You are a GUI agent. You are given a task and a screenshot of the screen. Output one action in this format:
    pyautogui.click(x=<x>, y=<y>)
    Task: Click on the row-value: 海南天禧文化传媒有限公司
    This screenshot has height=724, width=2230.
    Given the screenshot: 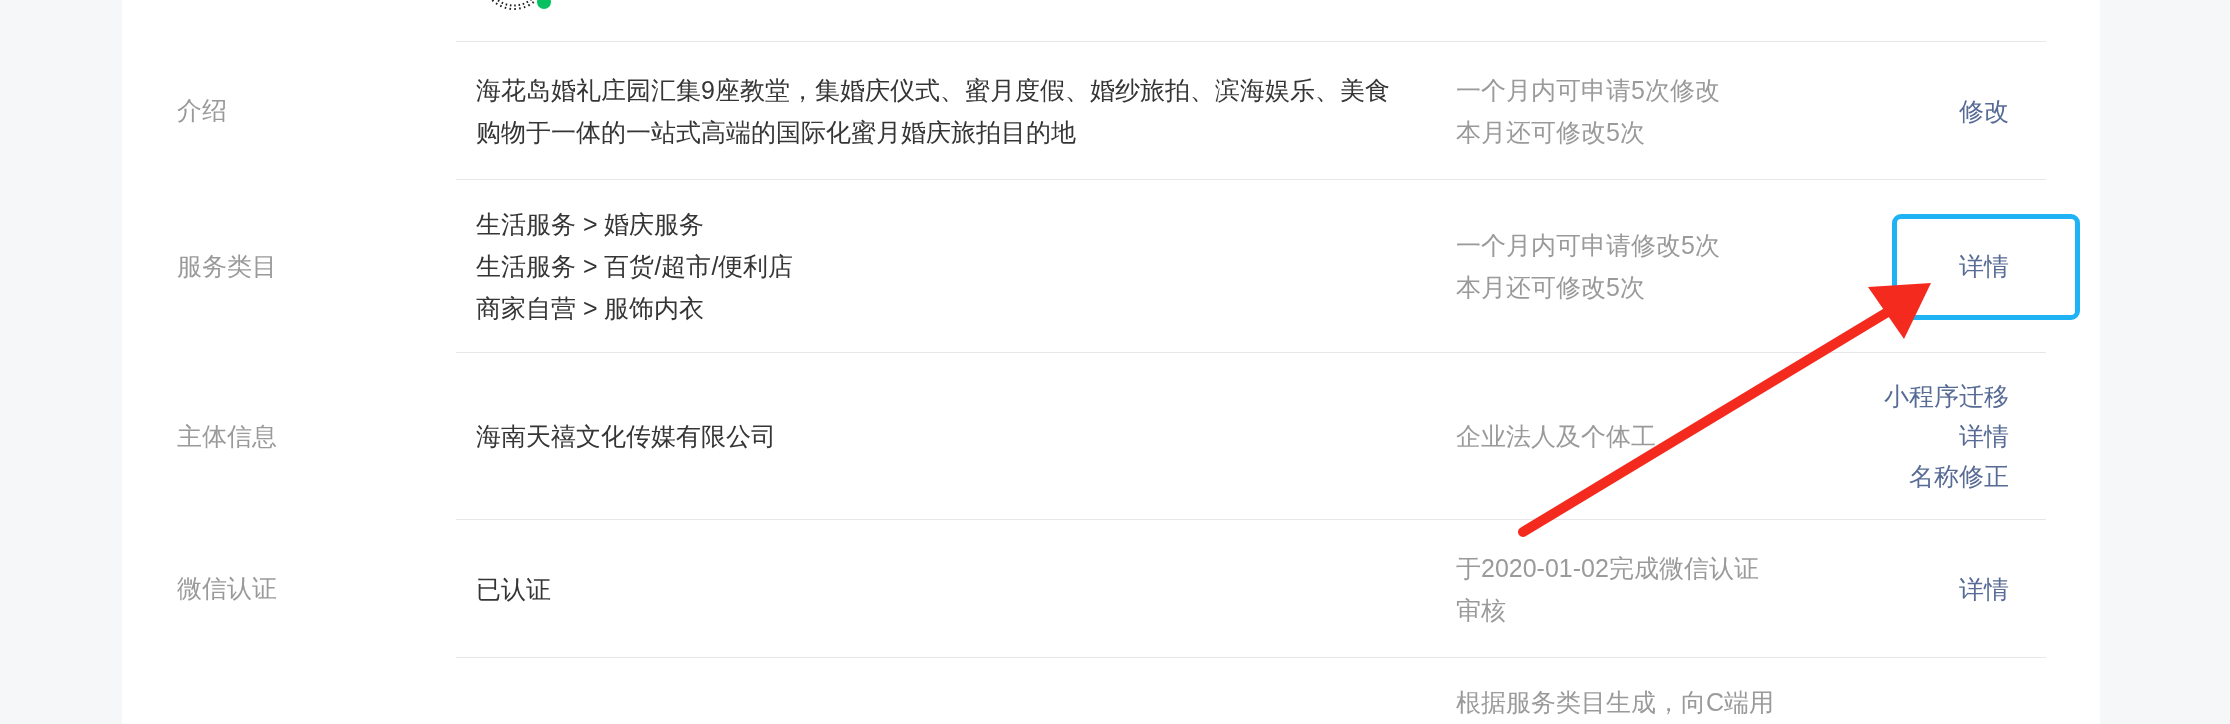 What is the action you would take?
    pyautogui.click(x=626, y=436)
    